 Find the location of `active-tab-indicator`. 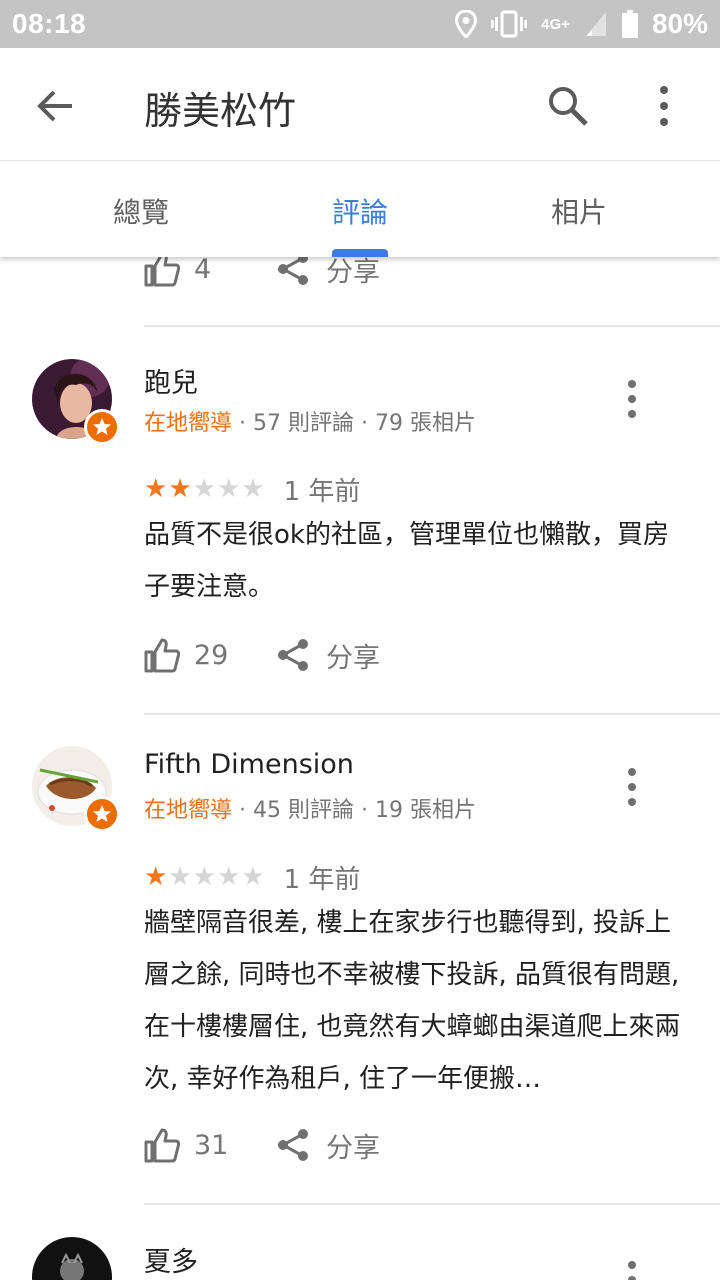

active-tab-indicator is located at coordinates (360, 253).